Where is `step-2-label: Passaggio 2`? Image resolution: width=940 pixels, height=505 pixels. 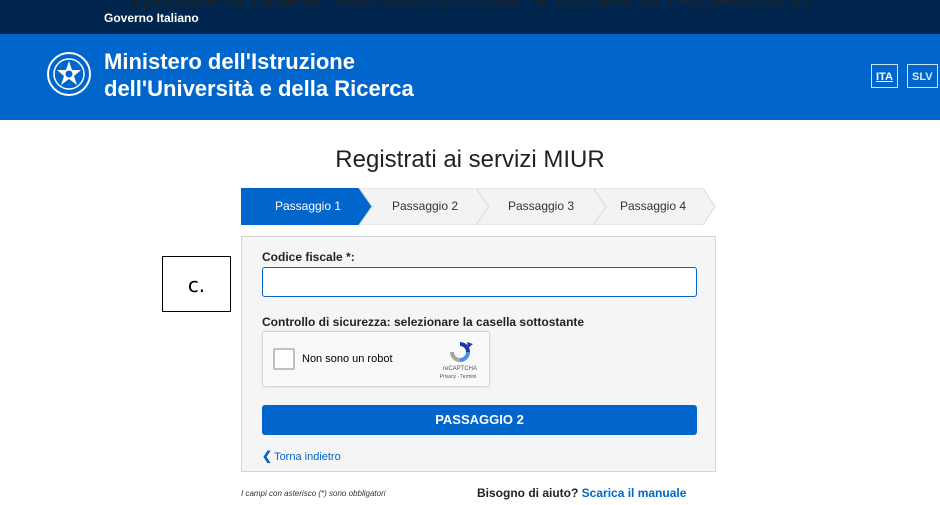
step-2-label: Passaggio 2 is located at coordinates (425, 206).